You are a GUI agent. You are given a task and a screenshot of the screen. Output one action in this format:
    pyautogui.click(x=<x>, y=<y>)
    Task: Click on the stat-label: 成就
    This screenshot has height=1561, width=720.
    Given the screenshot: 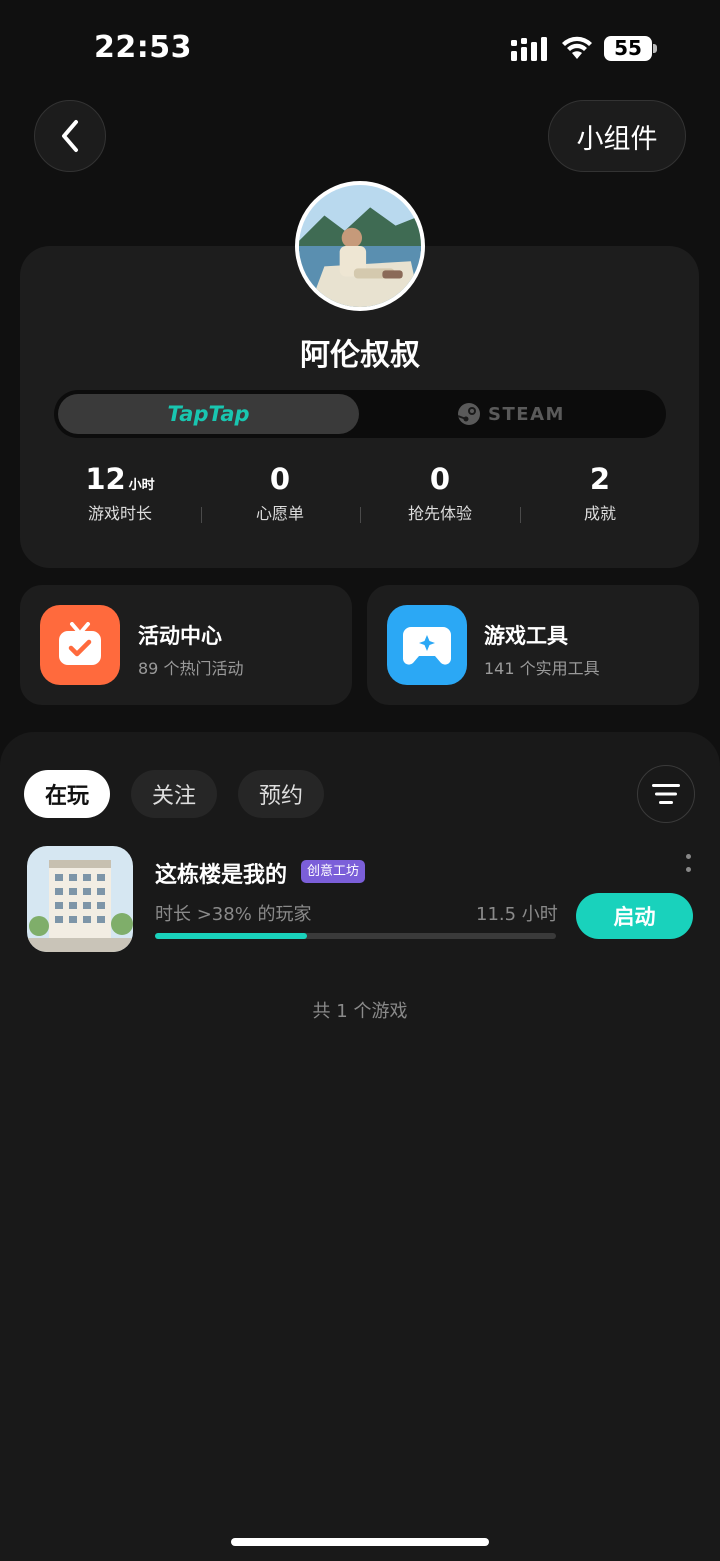 What is the action you would take?
    pyautogui.click(x=599, y=513)
    